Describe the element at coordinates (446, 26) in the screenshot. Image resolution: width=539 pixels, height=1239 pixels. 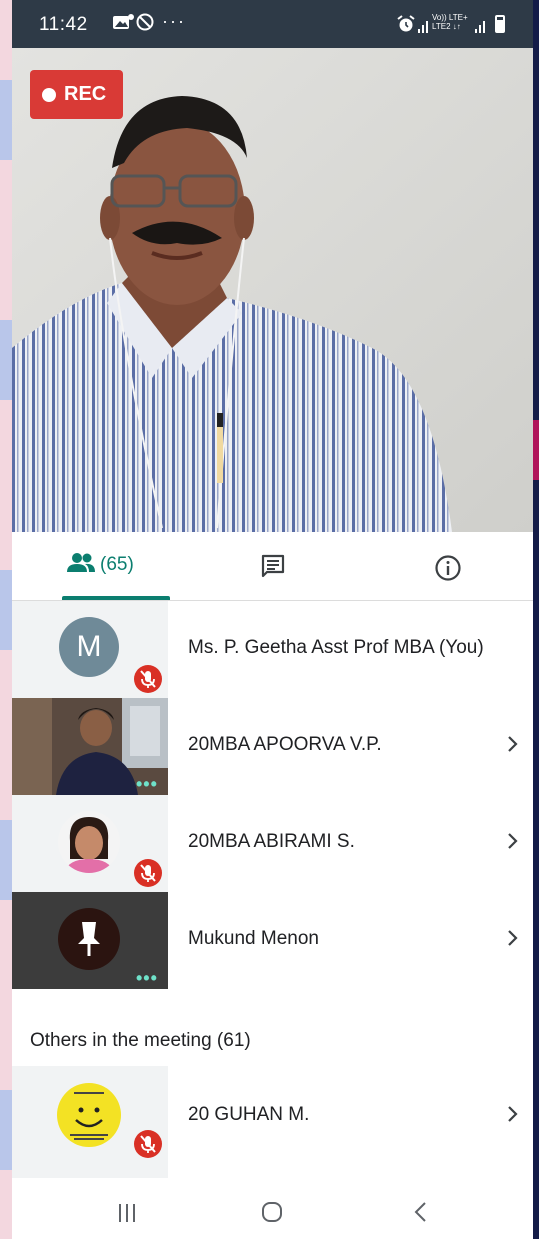
I see `network-label-bottom: LTE2 ↓↑` at that location.